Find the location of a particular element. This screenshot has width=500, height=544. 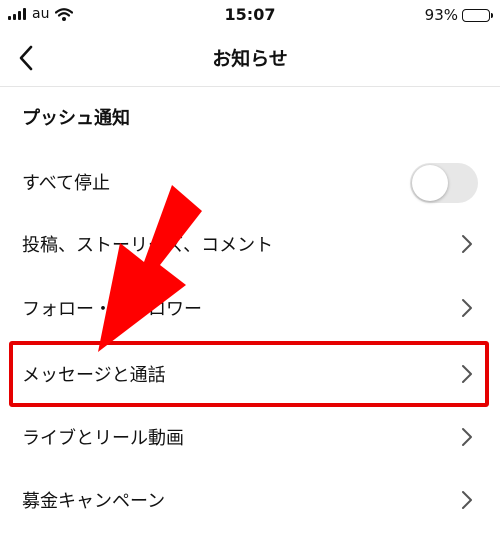

row-label: フォロー・フォロワー is located at coordinates (112, 309).